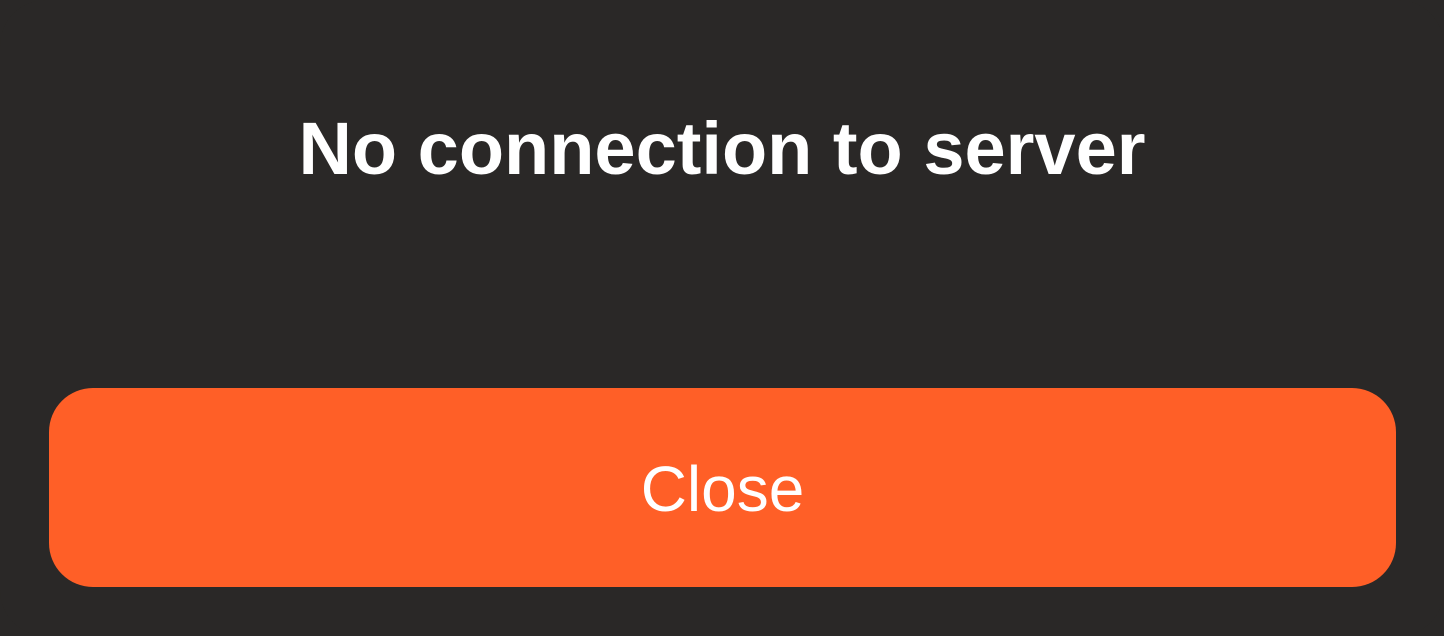 Image resolution: width=1444 pixels, height=636 pixels. I want to click on close-button-label: Close, so click(722, 488).